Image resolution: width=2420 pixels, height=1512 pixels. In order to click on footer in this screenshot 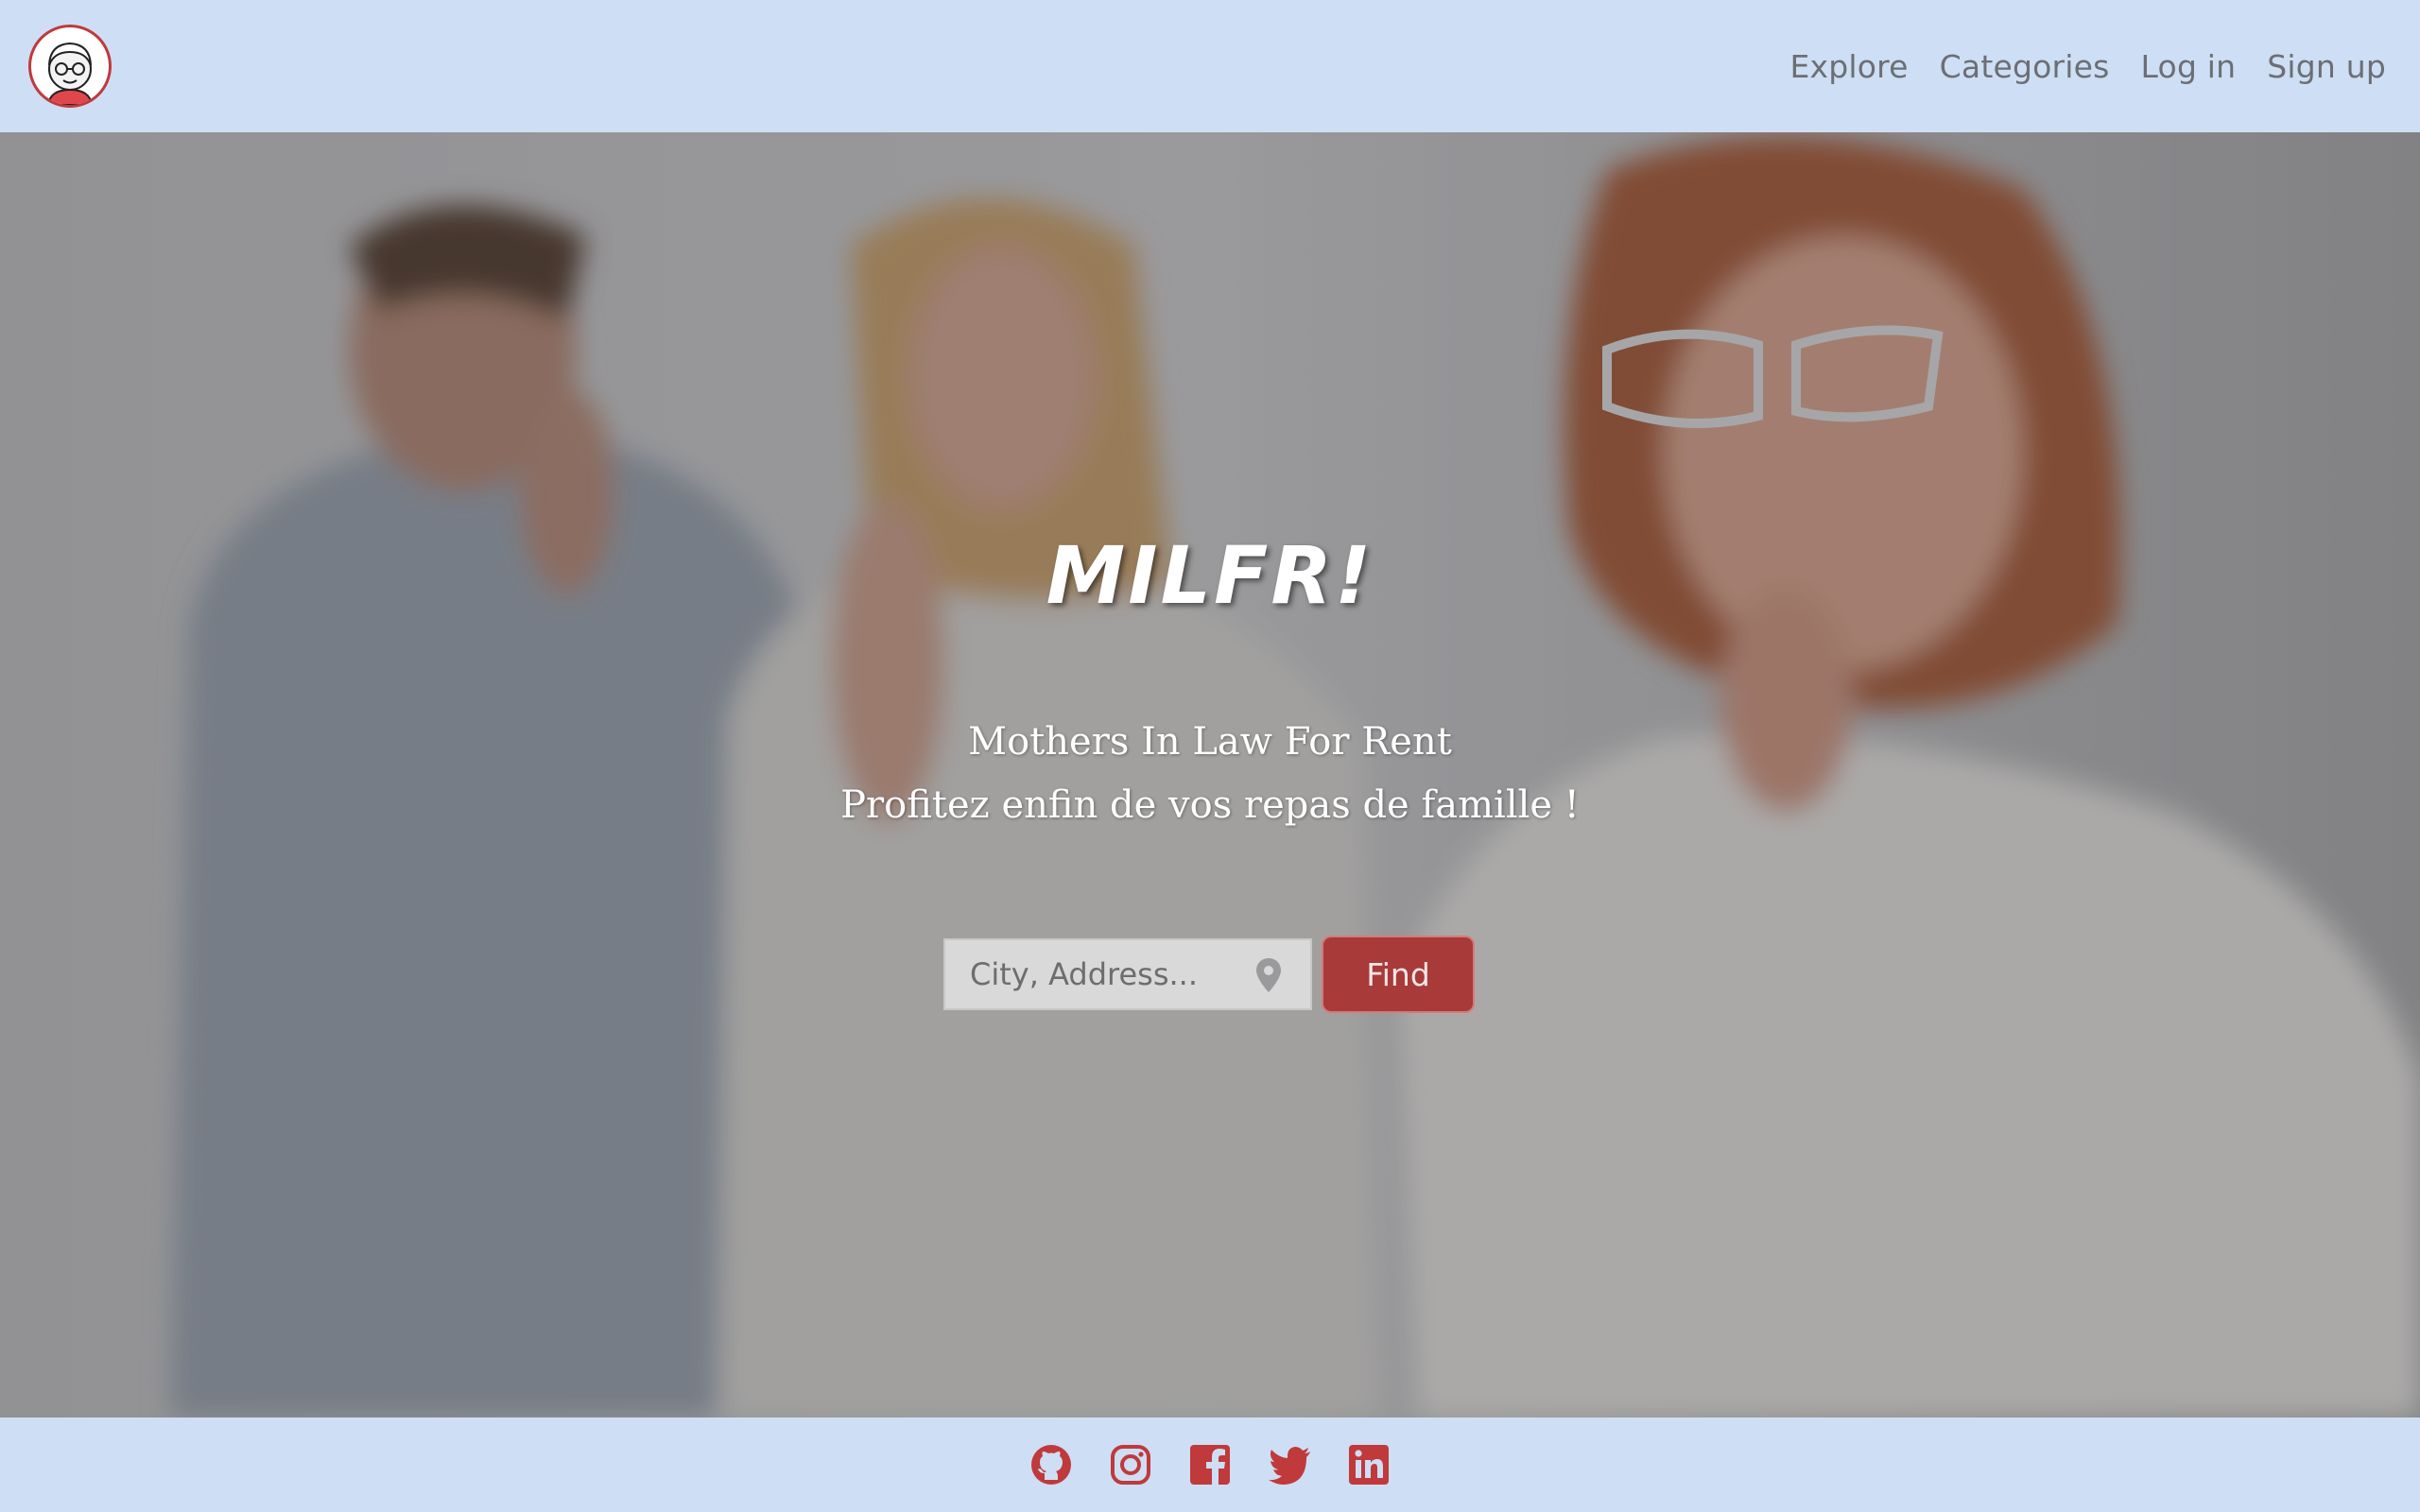, I will do `click(1210, 1465)`.